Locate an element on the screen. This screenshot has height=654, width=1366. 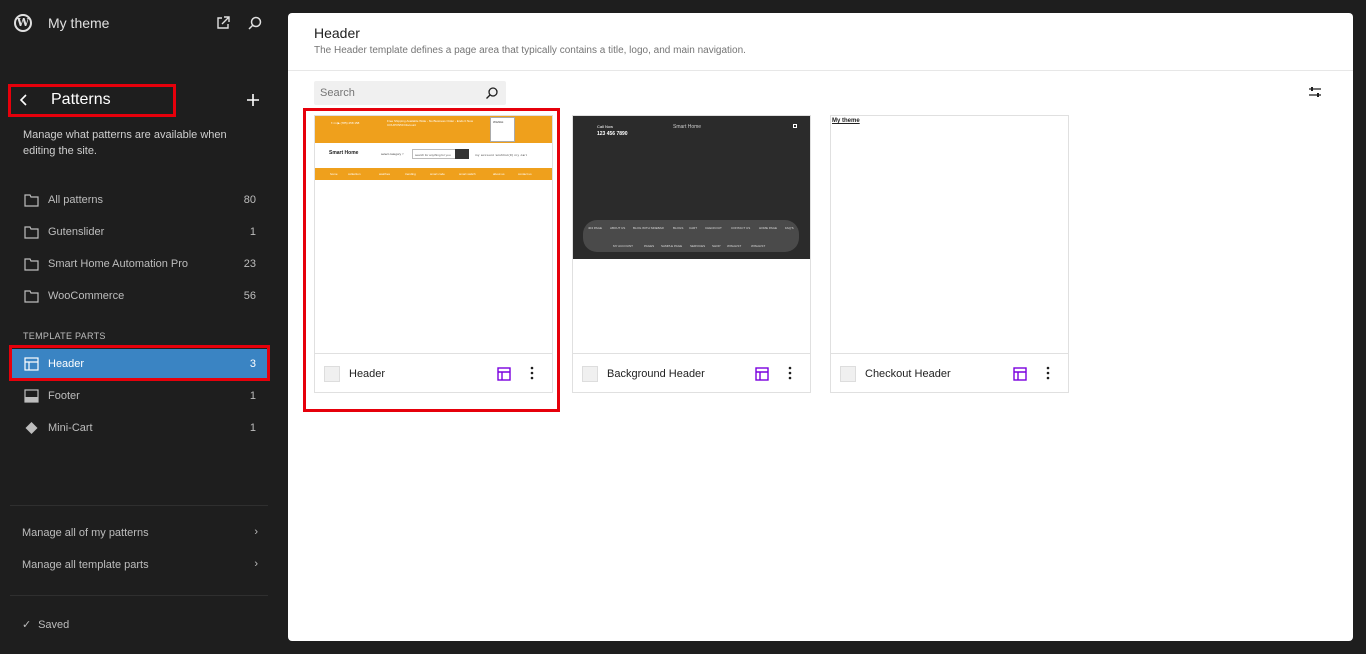
card-title: Header is located at coordinates (367, 374).